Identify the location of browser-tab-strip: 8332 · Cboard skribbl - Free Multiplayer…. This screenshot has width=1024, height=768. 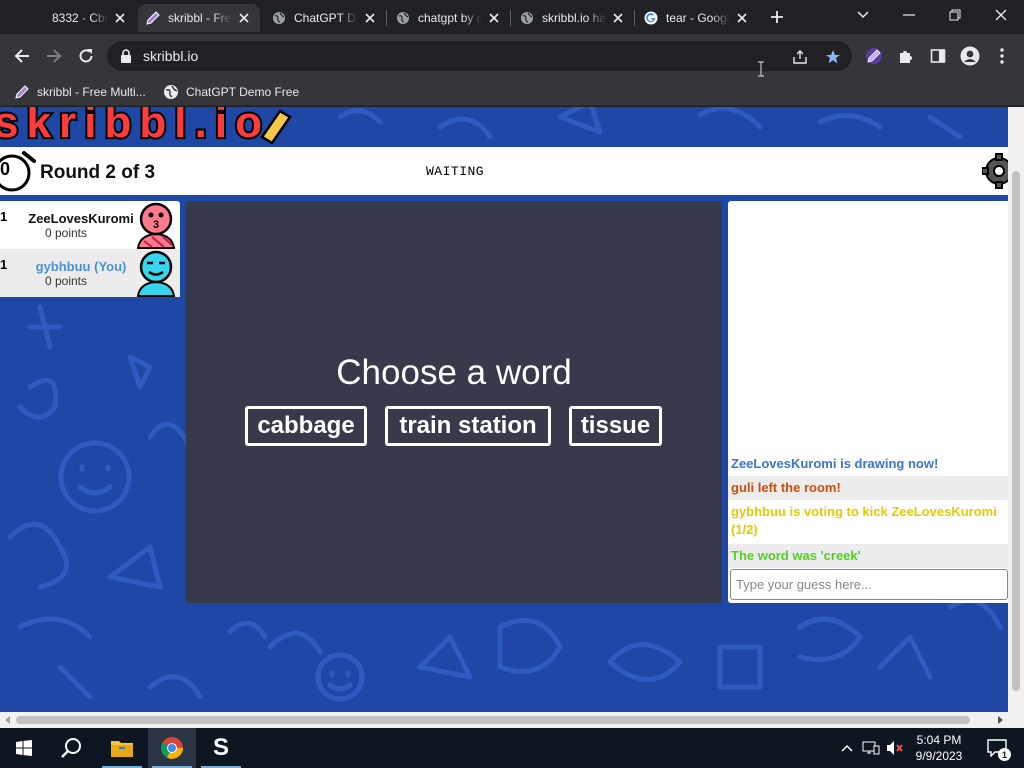
(512, 17).